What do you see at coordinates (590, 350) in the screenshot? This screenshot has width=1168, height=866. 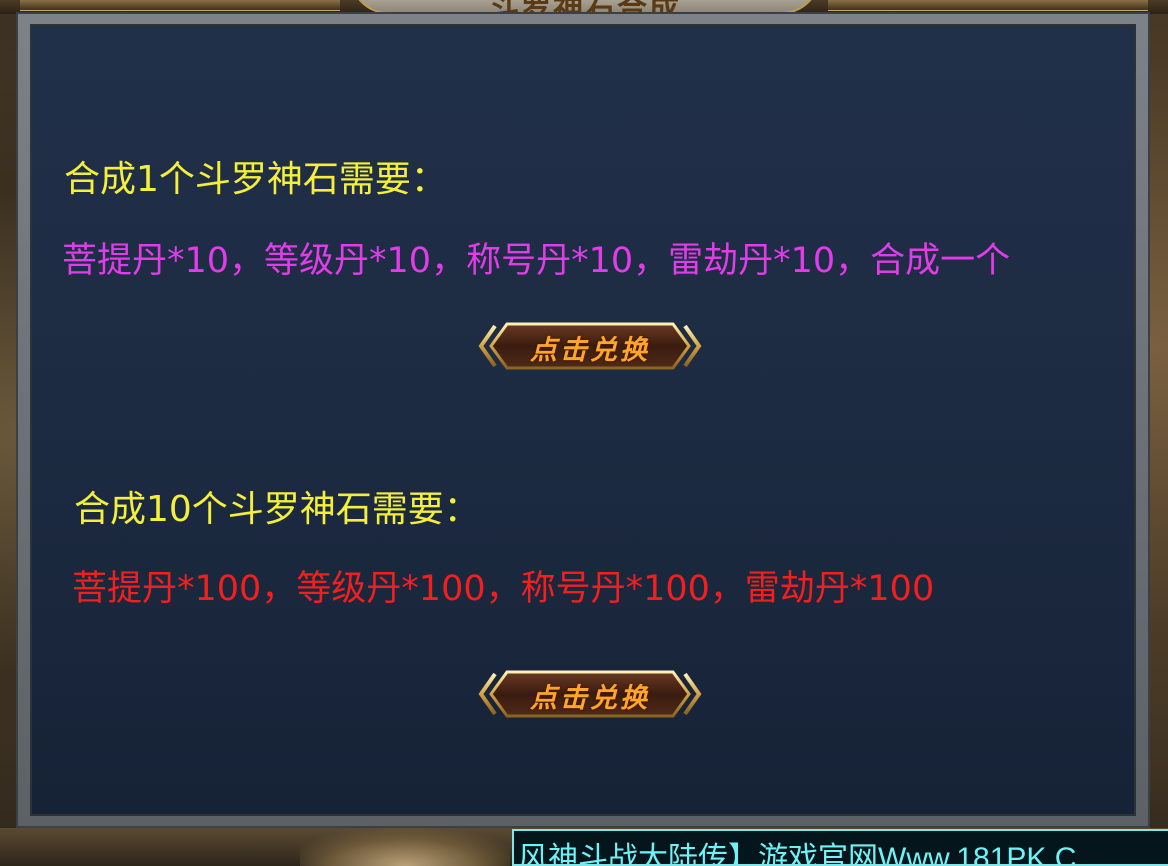 I see `exchange-button-1-label: 点击兑换` at bounding box center [590, 350].